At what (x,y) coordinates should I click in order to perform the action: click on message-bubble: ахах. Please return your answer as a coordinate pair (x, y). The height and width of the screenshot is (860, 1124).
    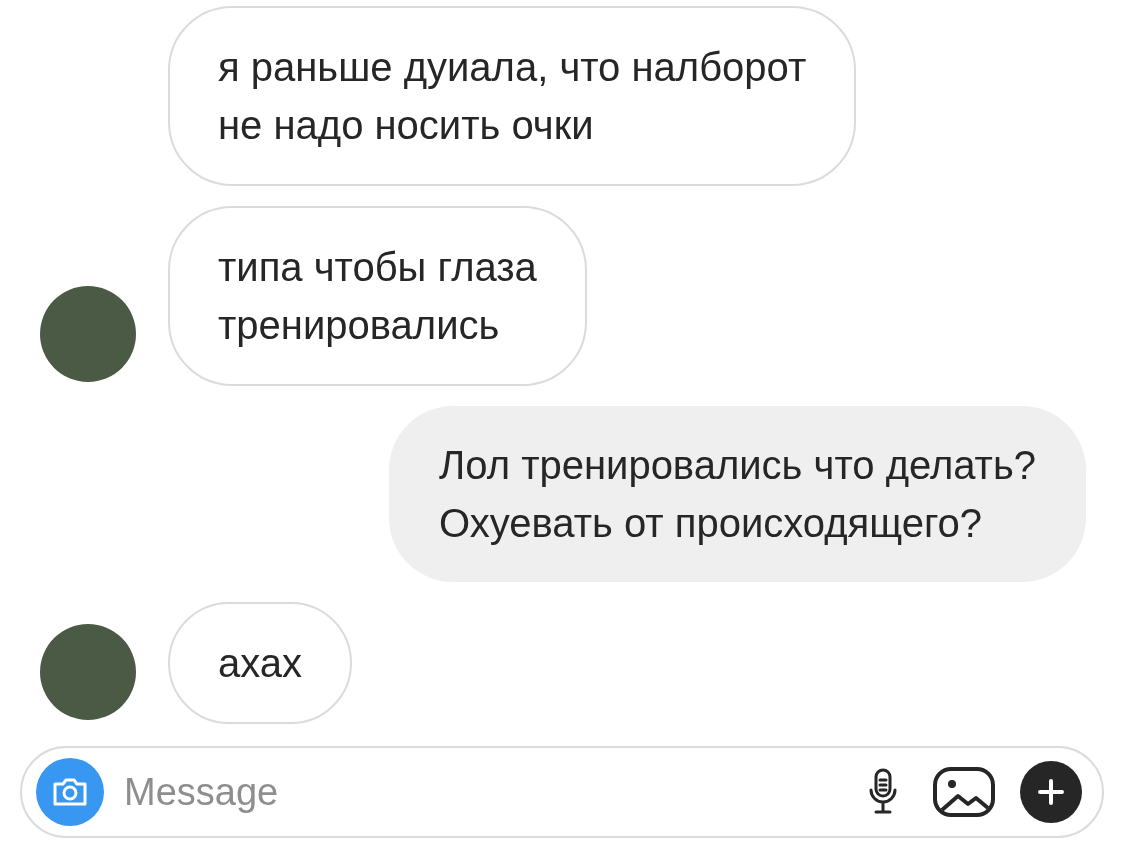
    Looking at the image, I should click on (260, 663).